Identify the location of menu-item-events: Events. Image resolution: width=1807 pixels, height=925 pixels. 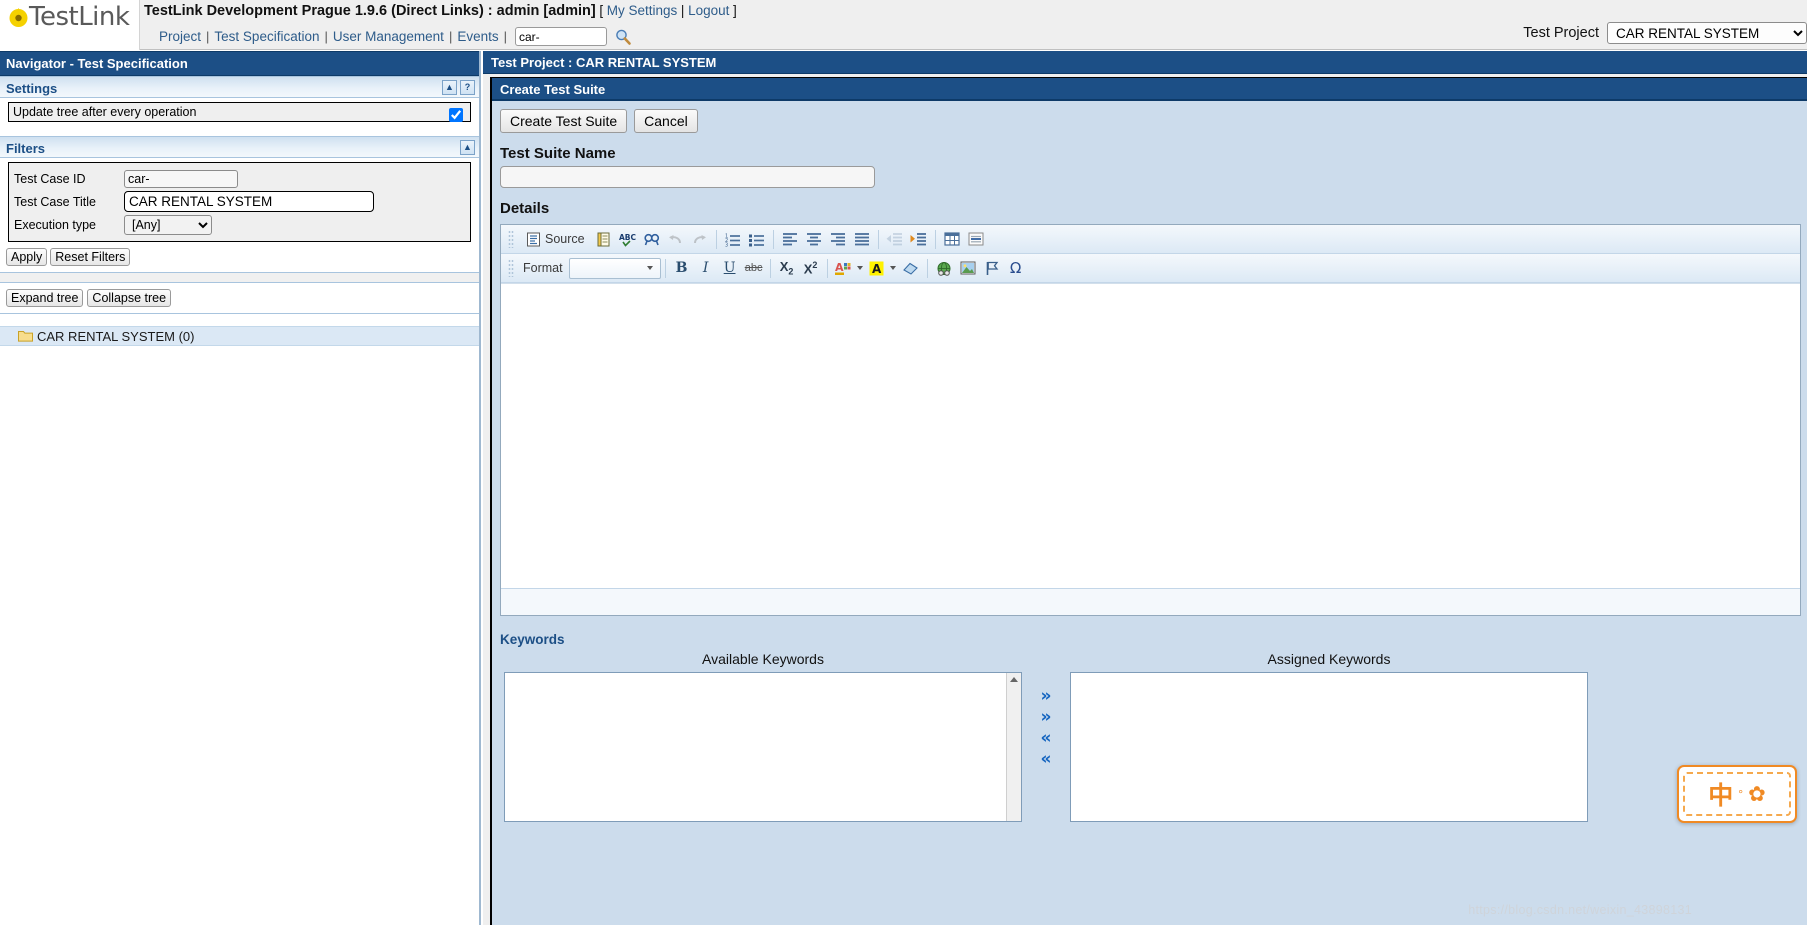
(477, 36).